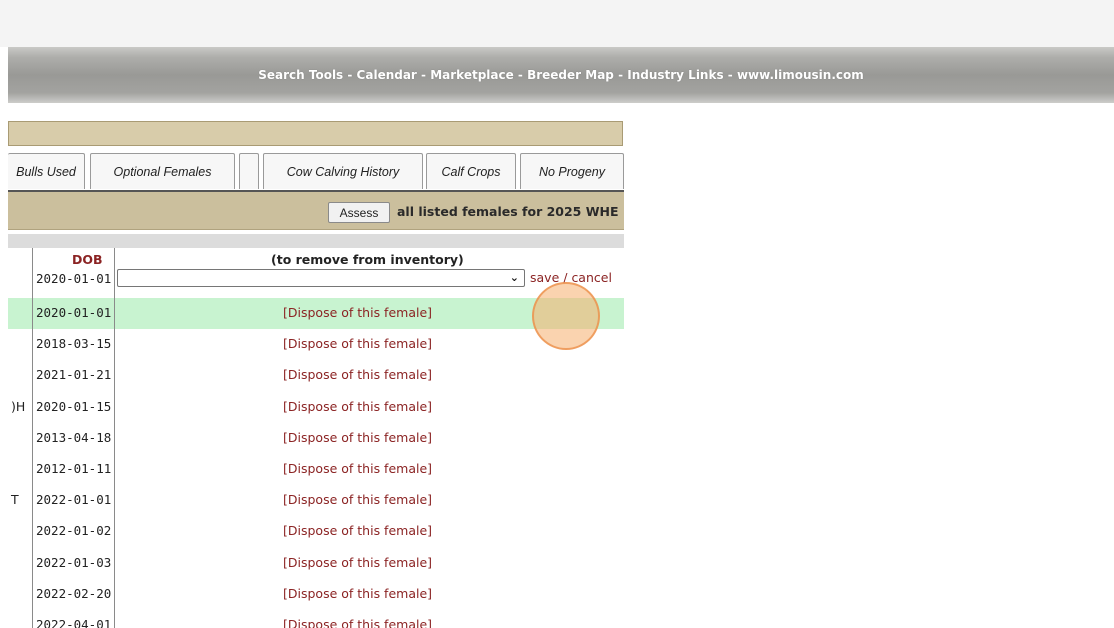 This screenshot has width=1114, height=628. Describe the element at coordinates (570, 75) in the screenshot. I see `nav-link-breeder-map: Breeder Map` at that location.